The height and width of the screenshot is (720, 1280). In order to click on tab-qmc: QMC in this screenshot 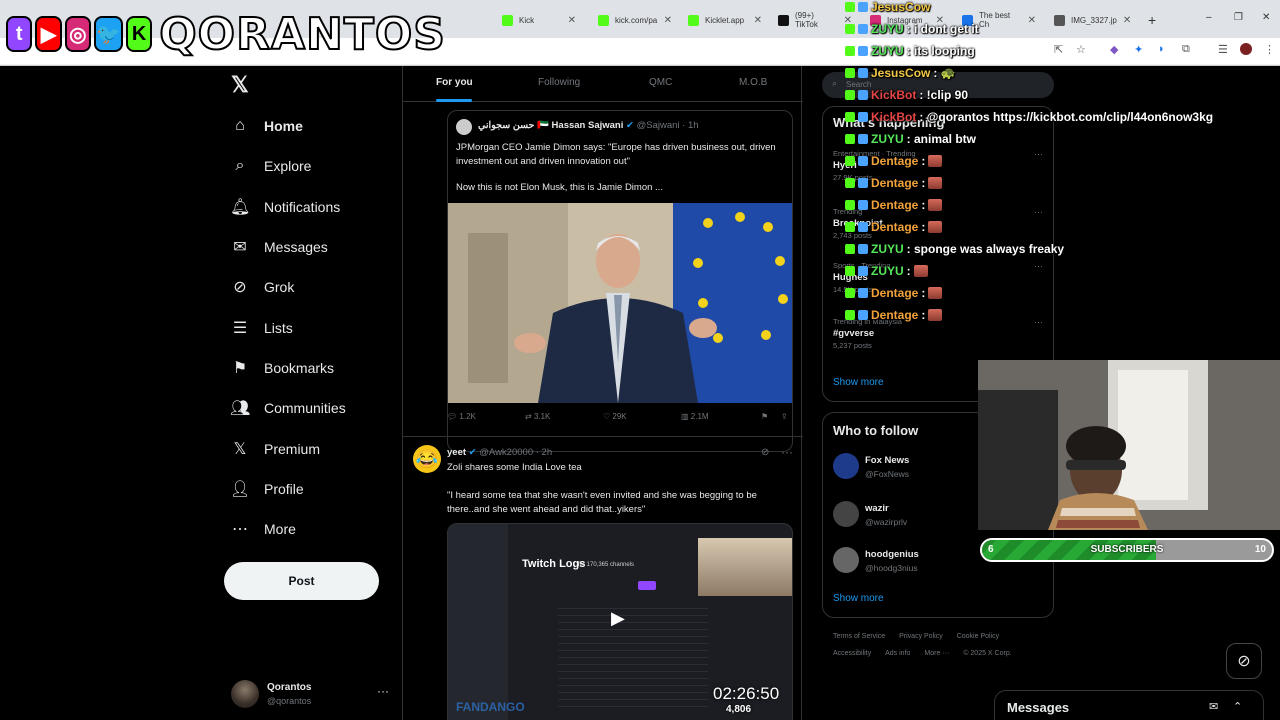, I will do `click(660, 82)`.